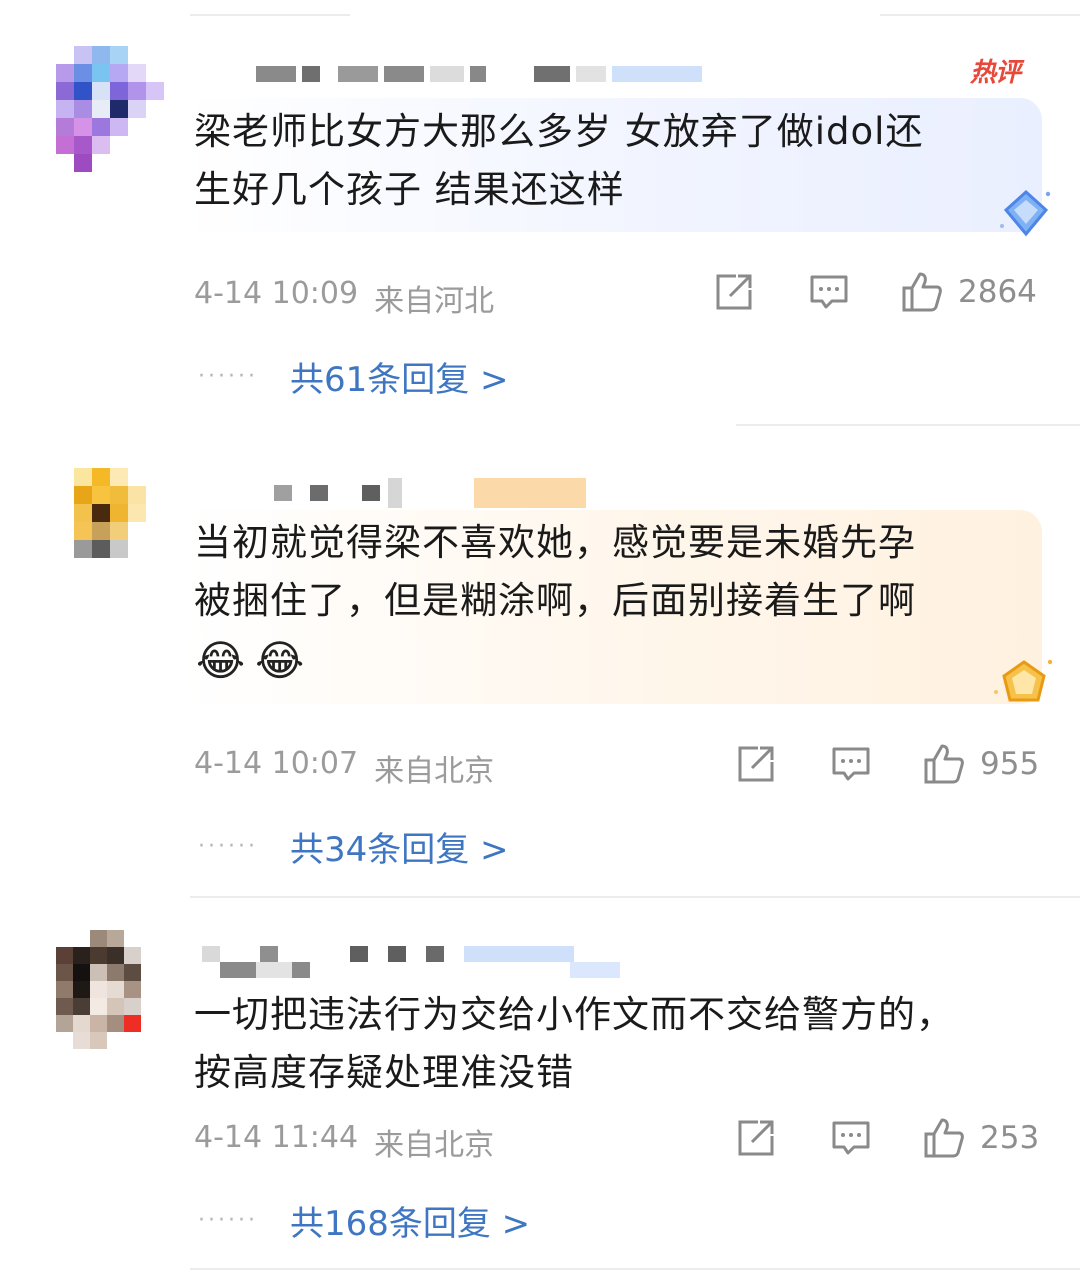 This screenshot has height=1274, width=1080. Describe the element at coordinates (391, 954) in the screenshot. I see `username-blurred` at that location.